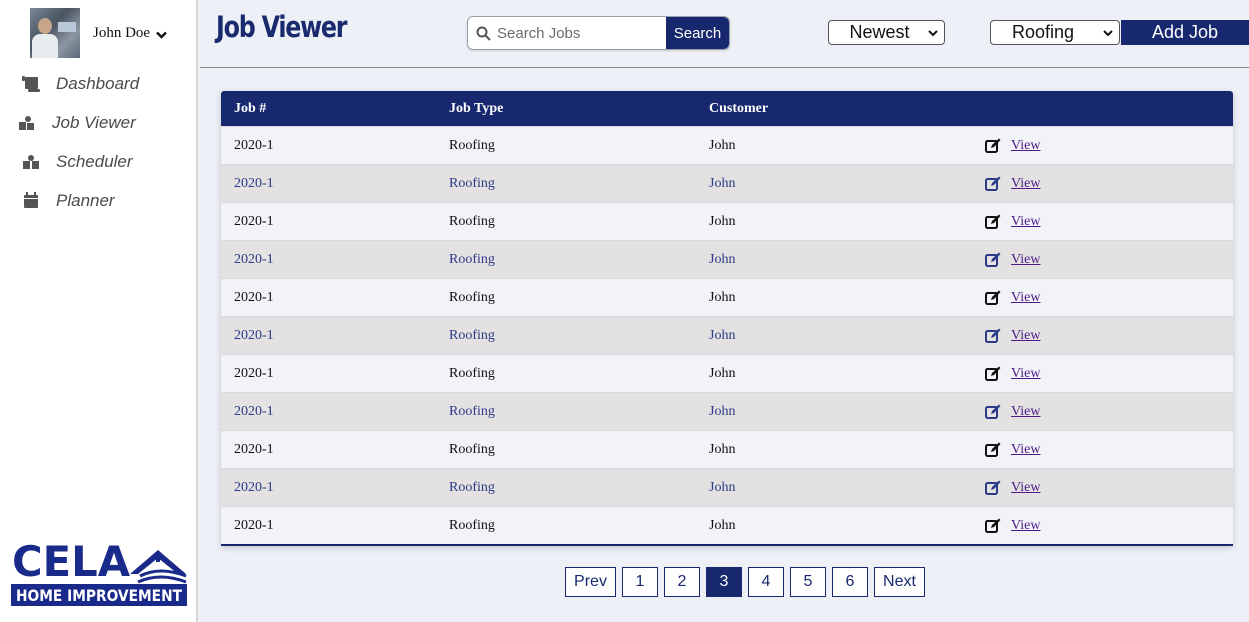  What do you see at coordinates (808, 582) in the screenshot?
I see `page-button: 5` at bounding box center [808, 582].